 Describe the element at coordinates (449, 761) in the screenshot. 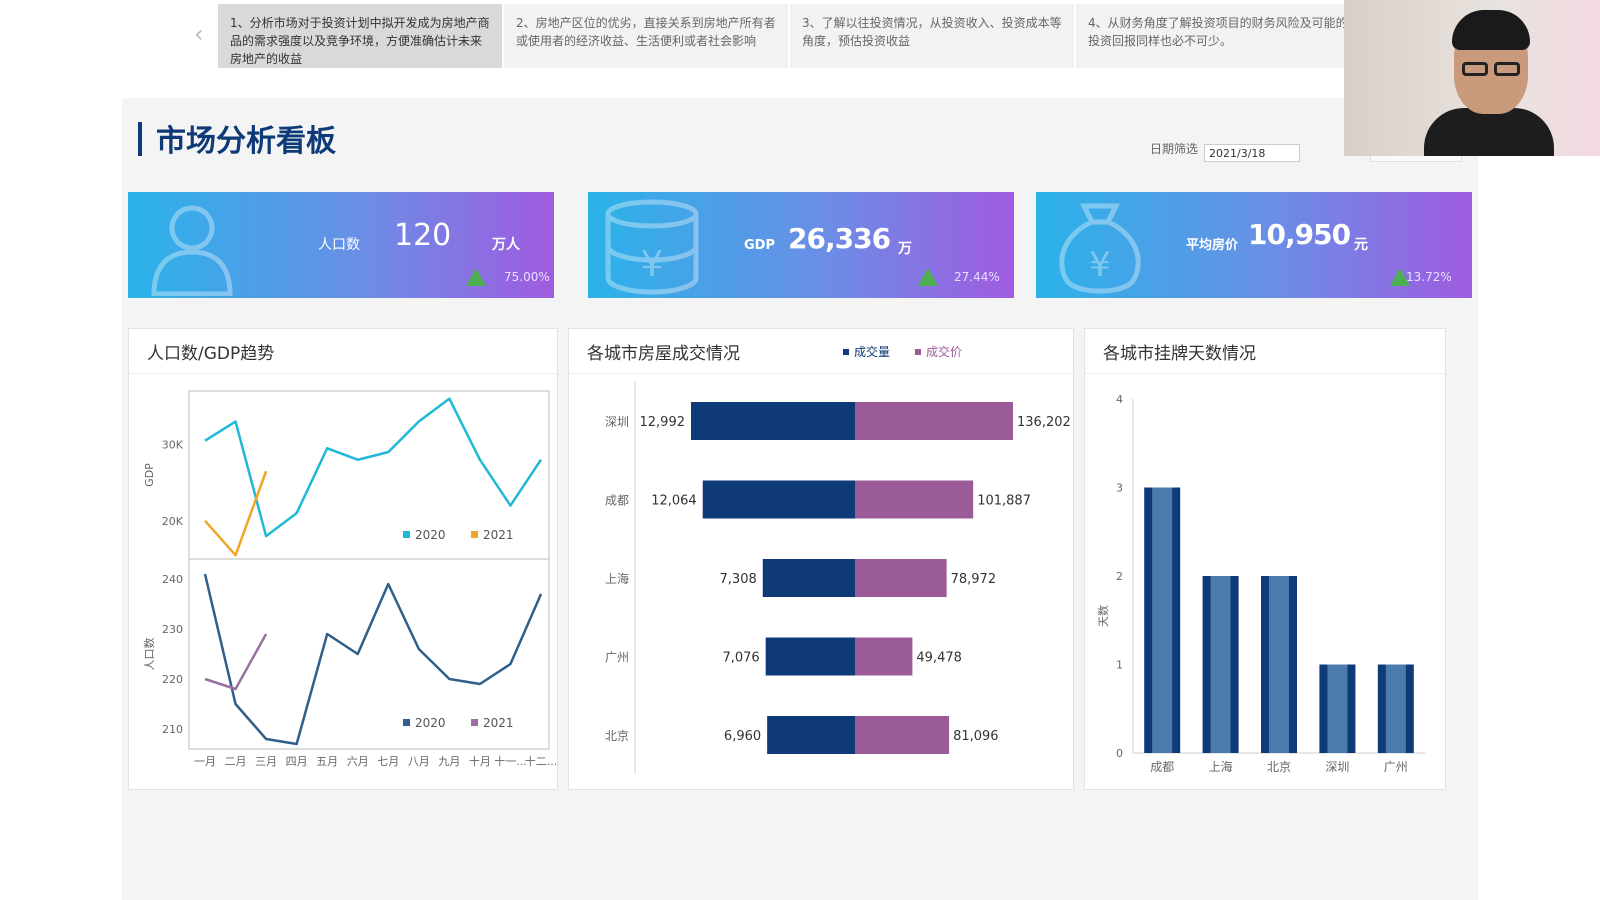

I see `x-tick-label: 九月` at that location.